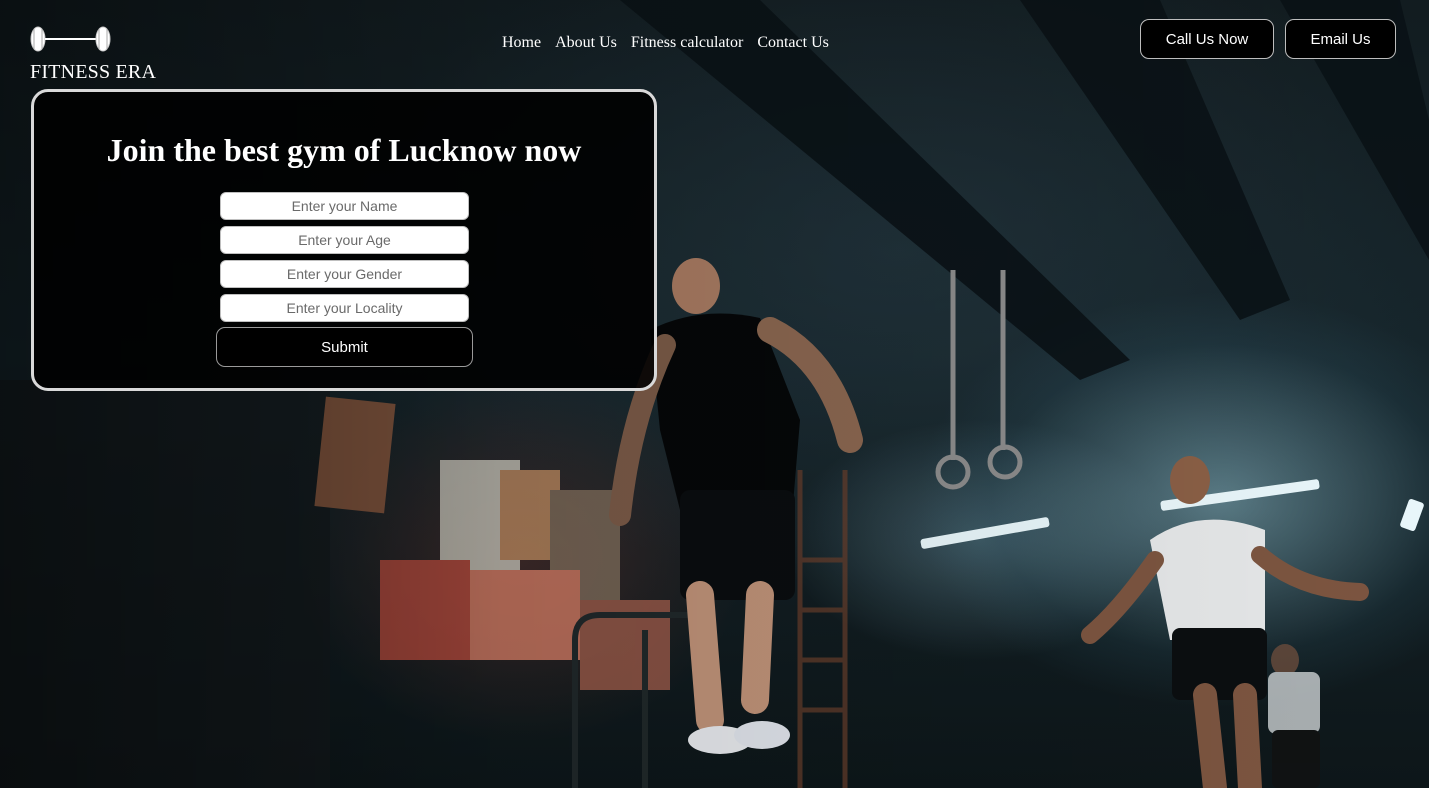 This screenshot has height=788, width=1429. Describe the element at coordinates (1207, 39) in the screenshot. I see `call-us-now-button: Call Us Now` at that location.